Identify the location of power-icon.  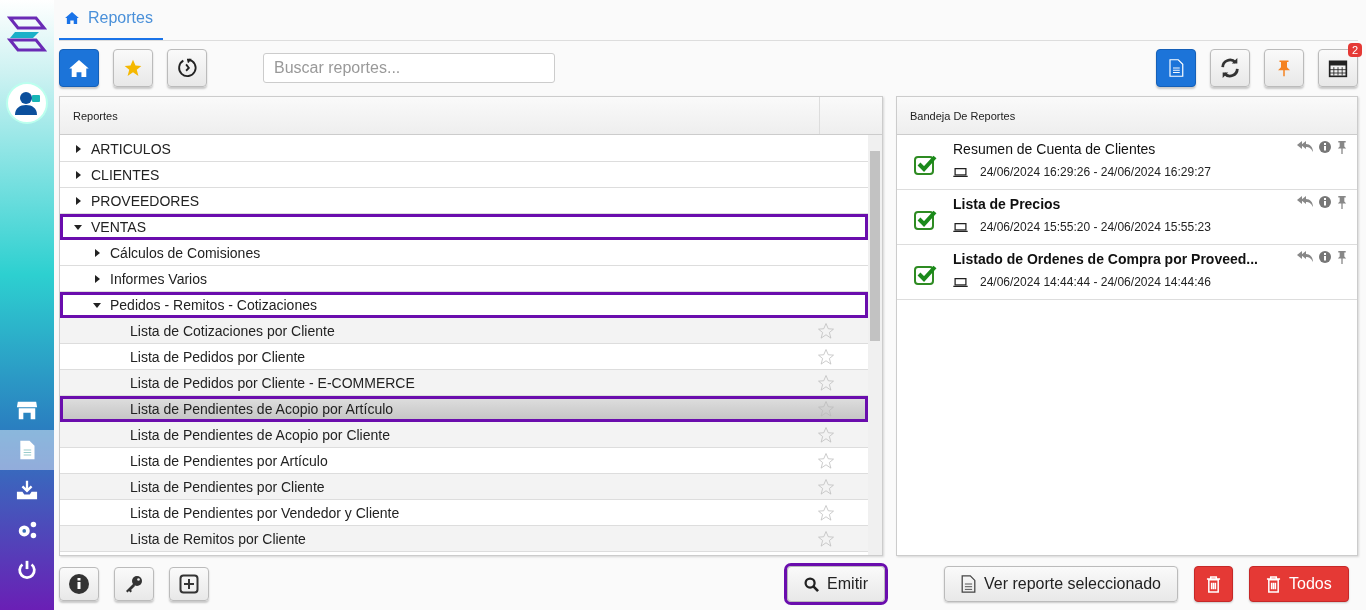
(27, 570).